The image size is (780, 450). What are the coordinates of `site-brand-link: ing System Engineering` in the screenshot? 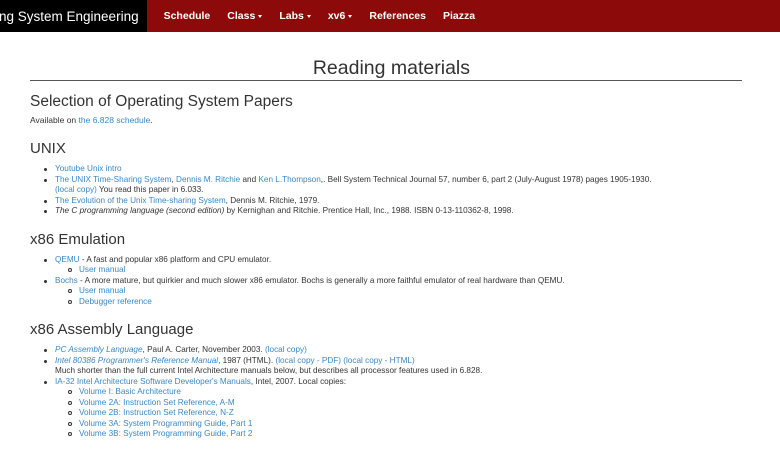 It's located at (73, 16).